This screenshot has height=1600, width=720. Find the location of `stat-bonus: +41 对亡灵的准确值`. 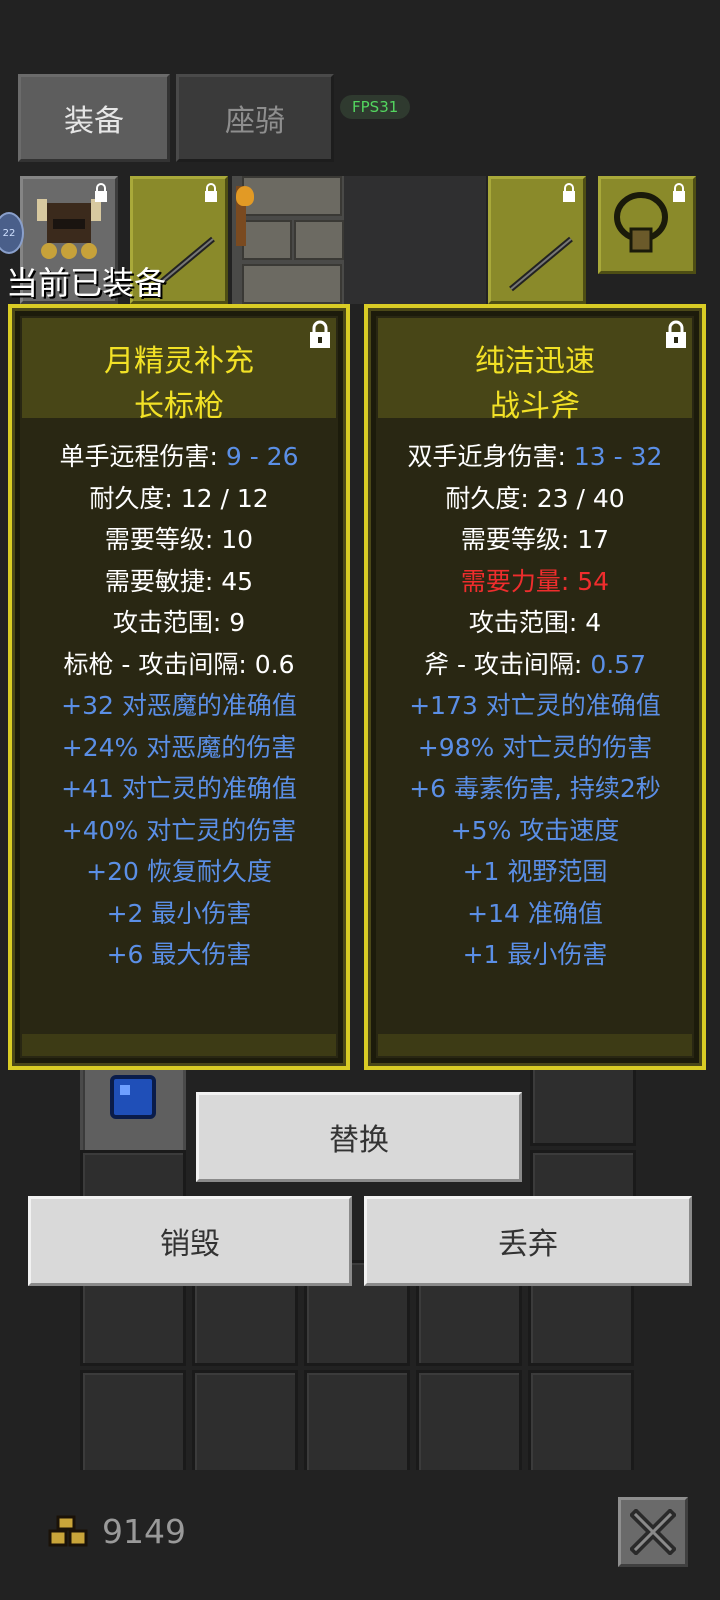

stat-bonus: +41 对亡灵的准确值 is located at coordinates (179, 788).